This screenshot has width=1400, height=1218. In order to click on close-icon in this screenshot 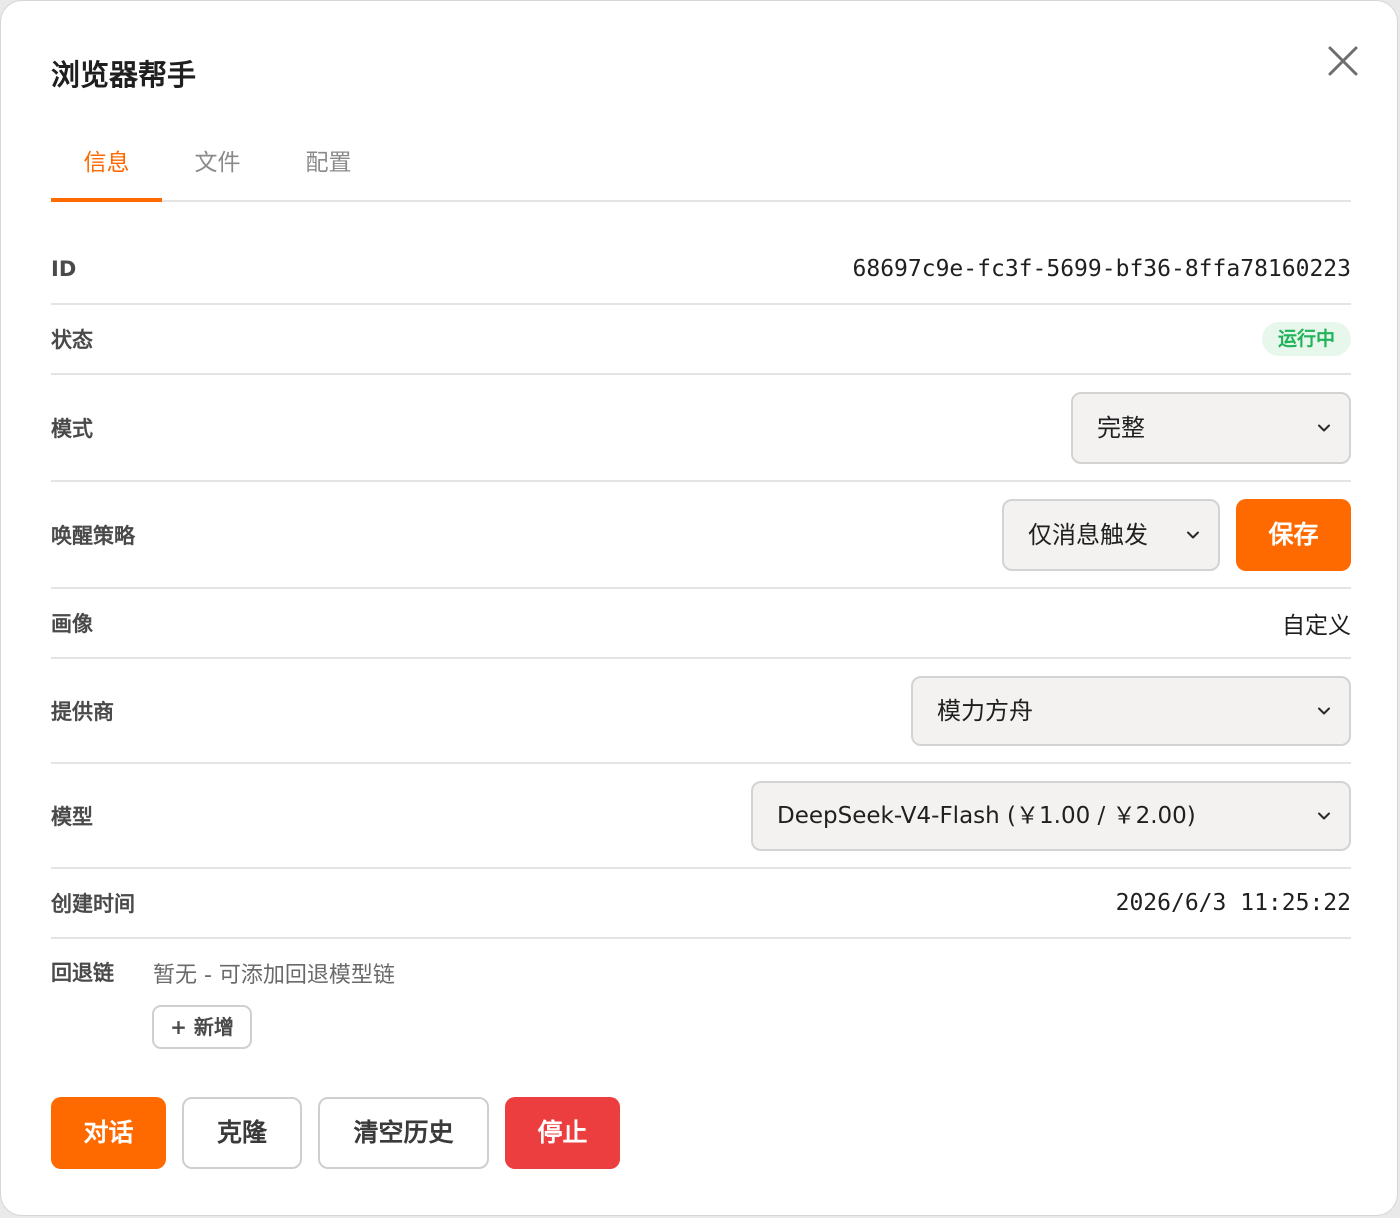, I will do `click(1343, 61)`.